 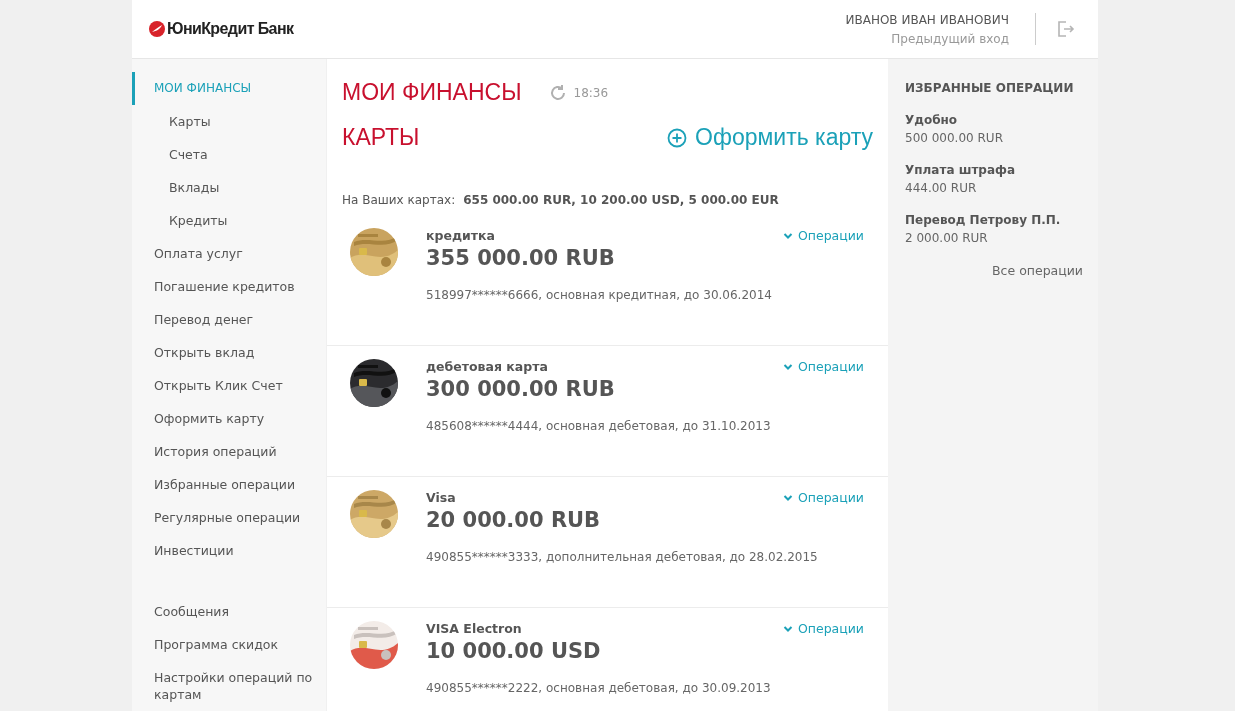 What do you see at coordinates (474, 628) in the screenshot?
I see `card-name: VISA Electron` at bounding box center [474, 628].